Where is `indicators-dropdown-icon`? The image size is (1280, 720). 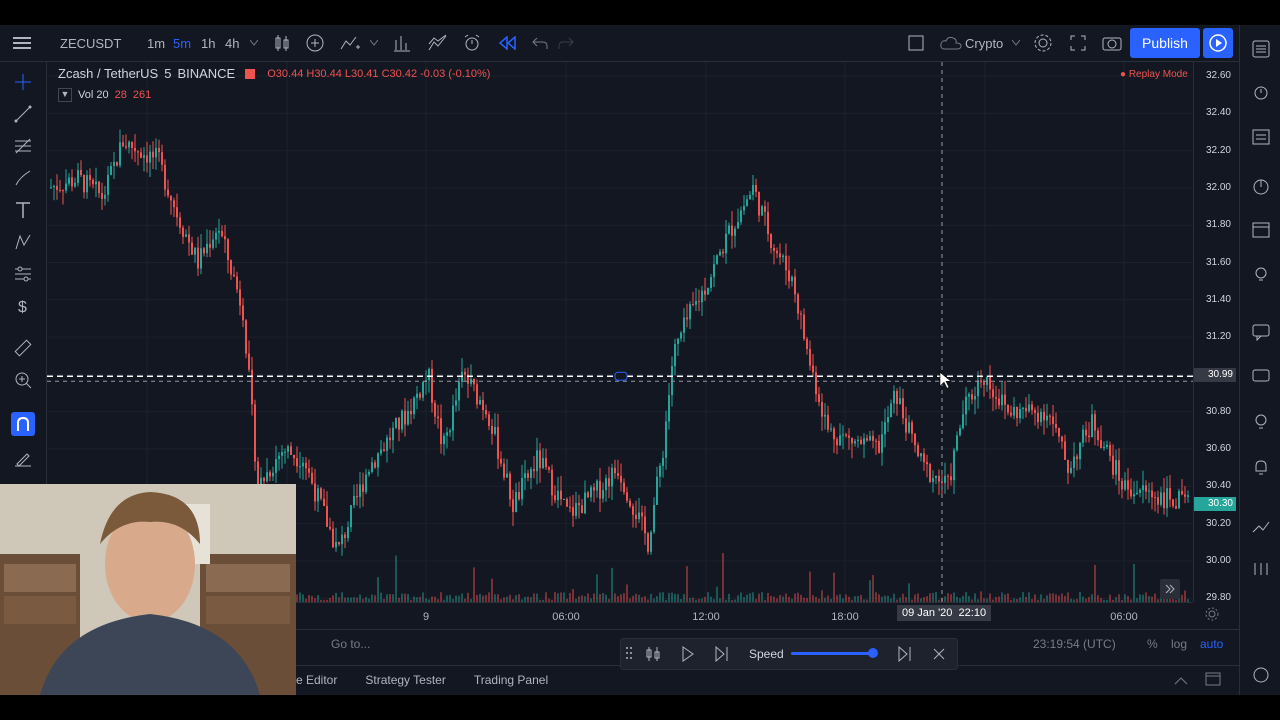 indicators-dropdown-icon is located at coordinates (374, 43).